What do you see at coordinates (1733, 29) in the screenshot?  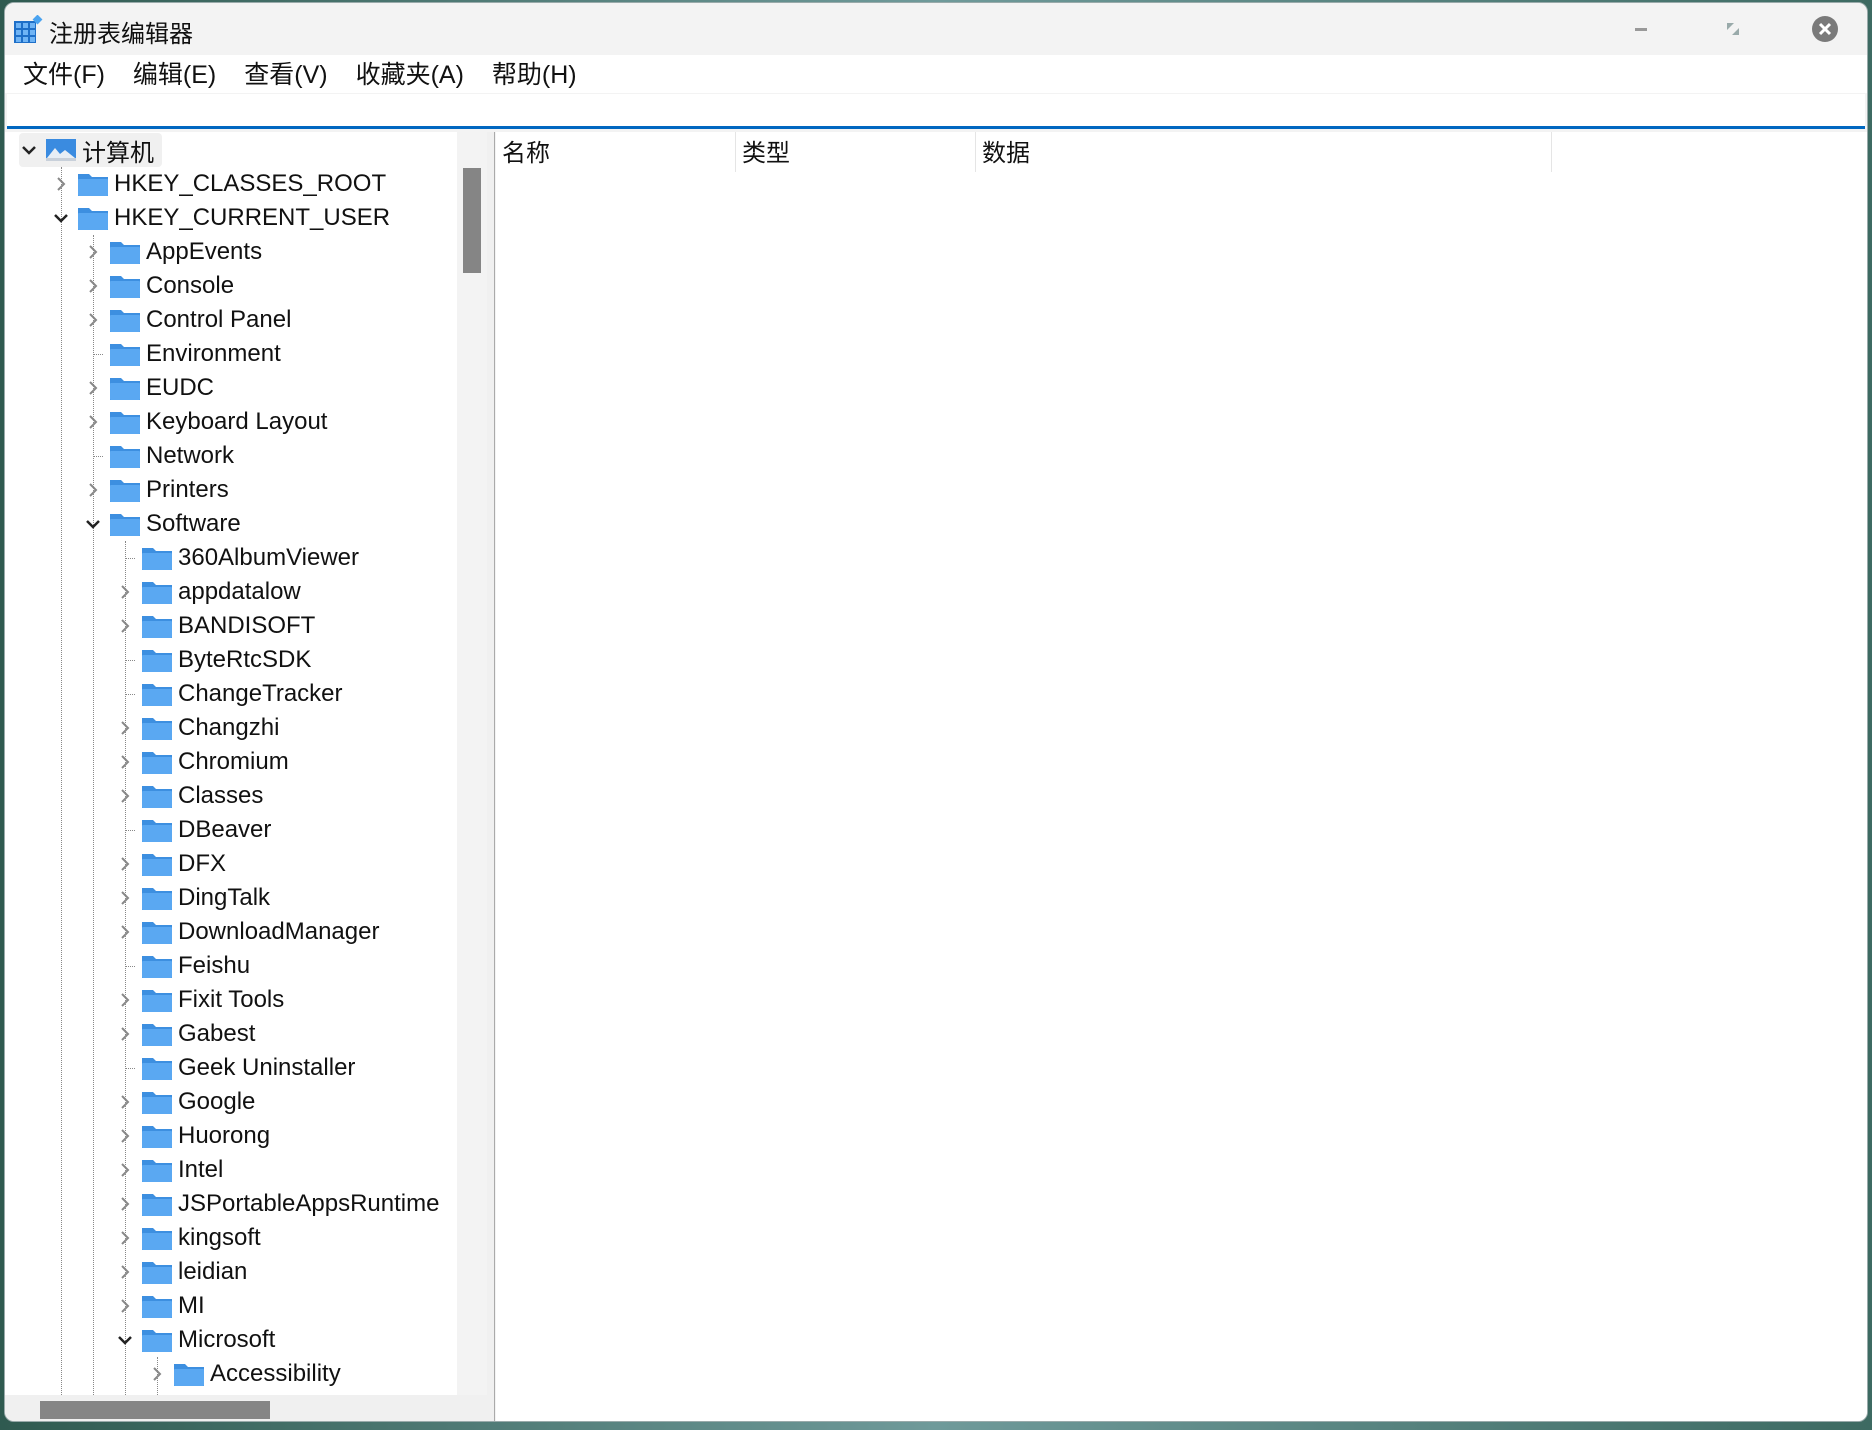 I see `restore-button` at bounding box center [1733, 29].